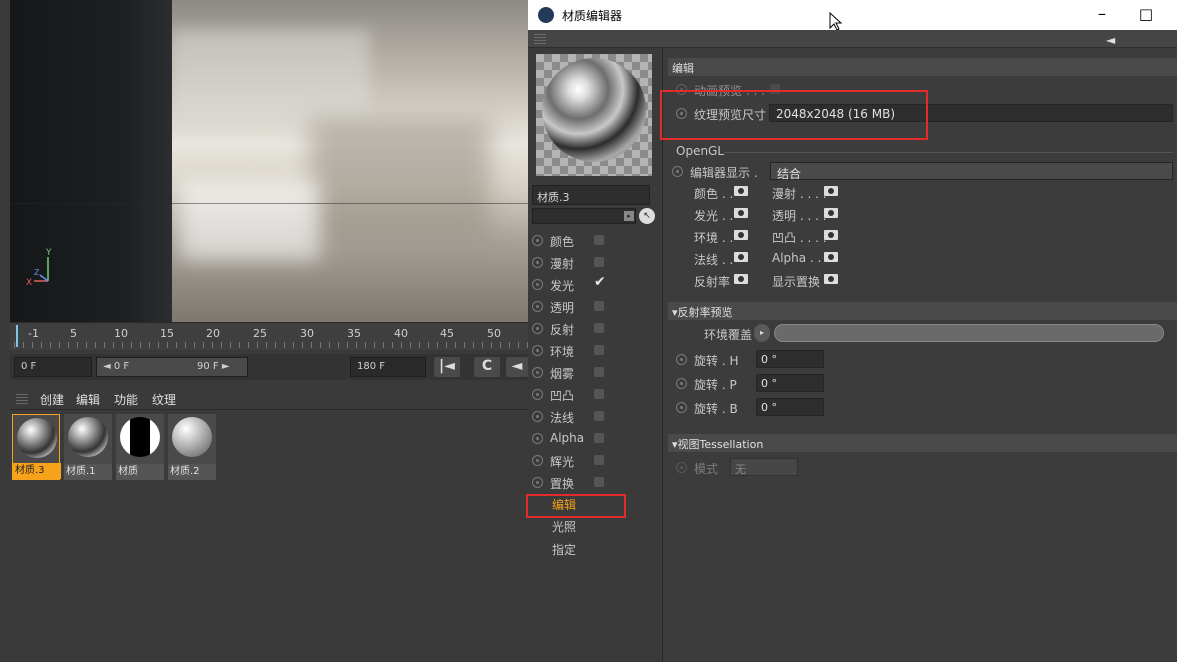 This screenshot has height=662, width=1177. I want to click on maximize-button: □, so click(1146, 16).